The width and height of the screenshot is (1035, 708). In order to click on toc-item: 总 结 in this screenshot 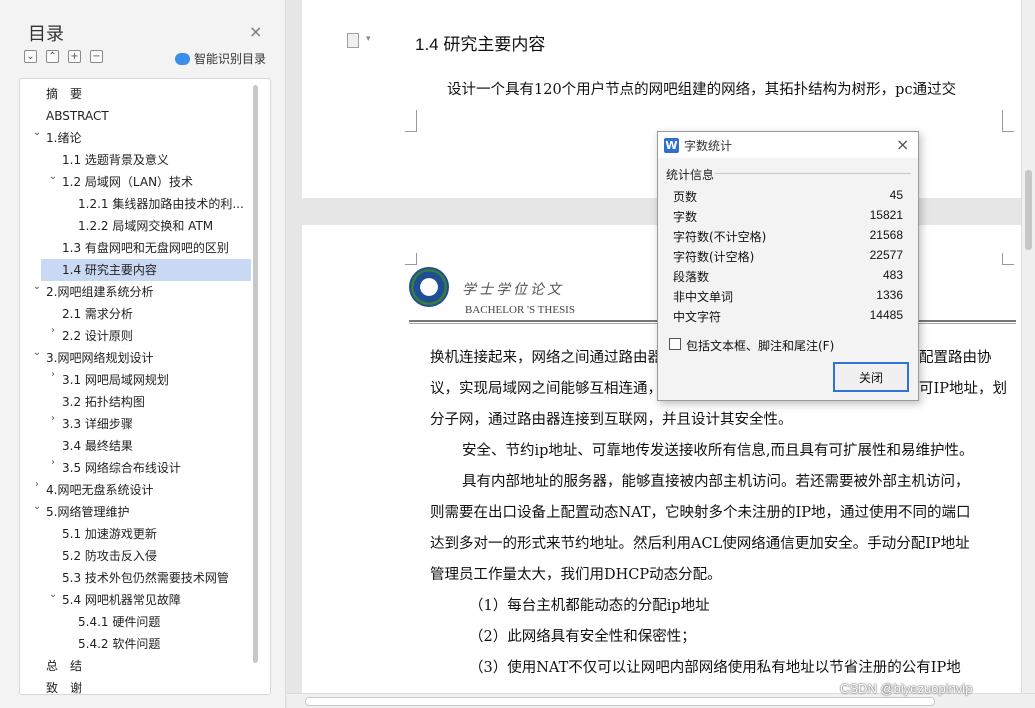, I will do `click(136, 666)`.